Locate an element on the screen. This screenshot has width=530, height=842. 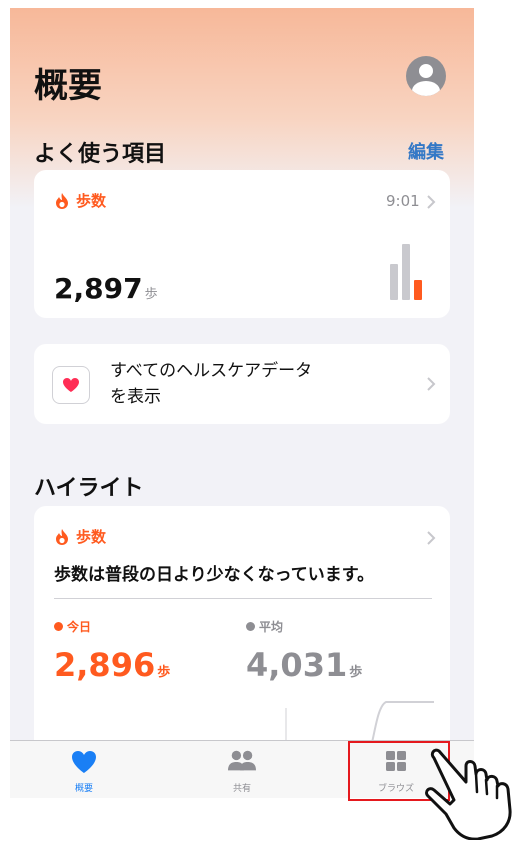
health-data-icon is located at coordinates (71, 385).